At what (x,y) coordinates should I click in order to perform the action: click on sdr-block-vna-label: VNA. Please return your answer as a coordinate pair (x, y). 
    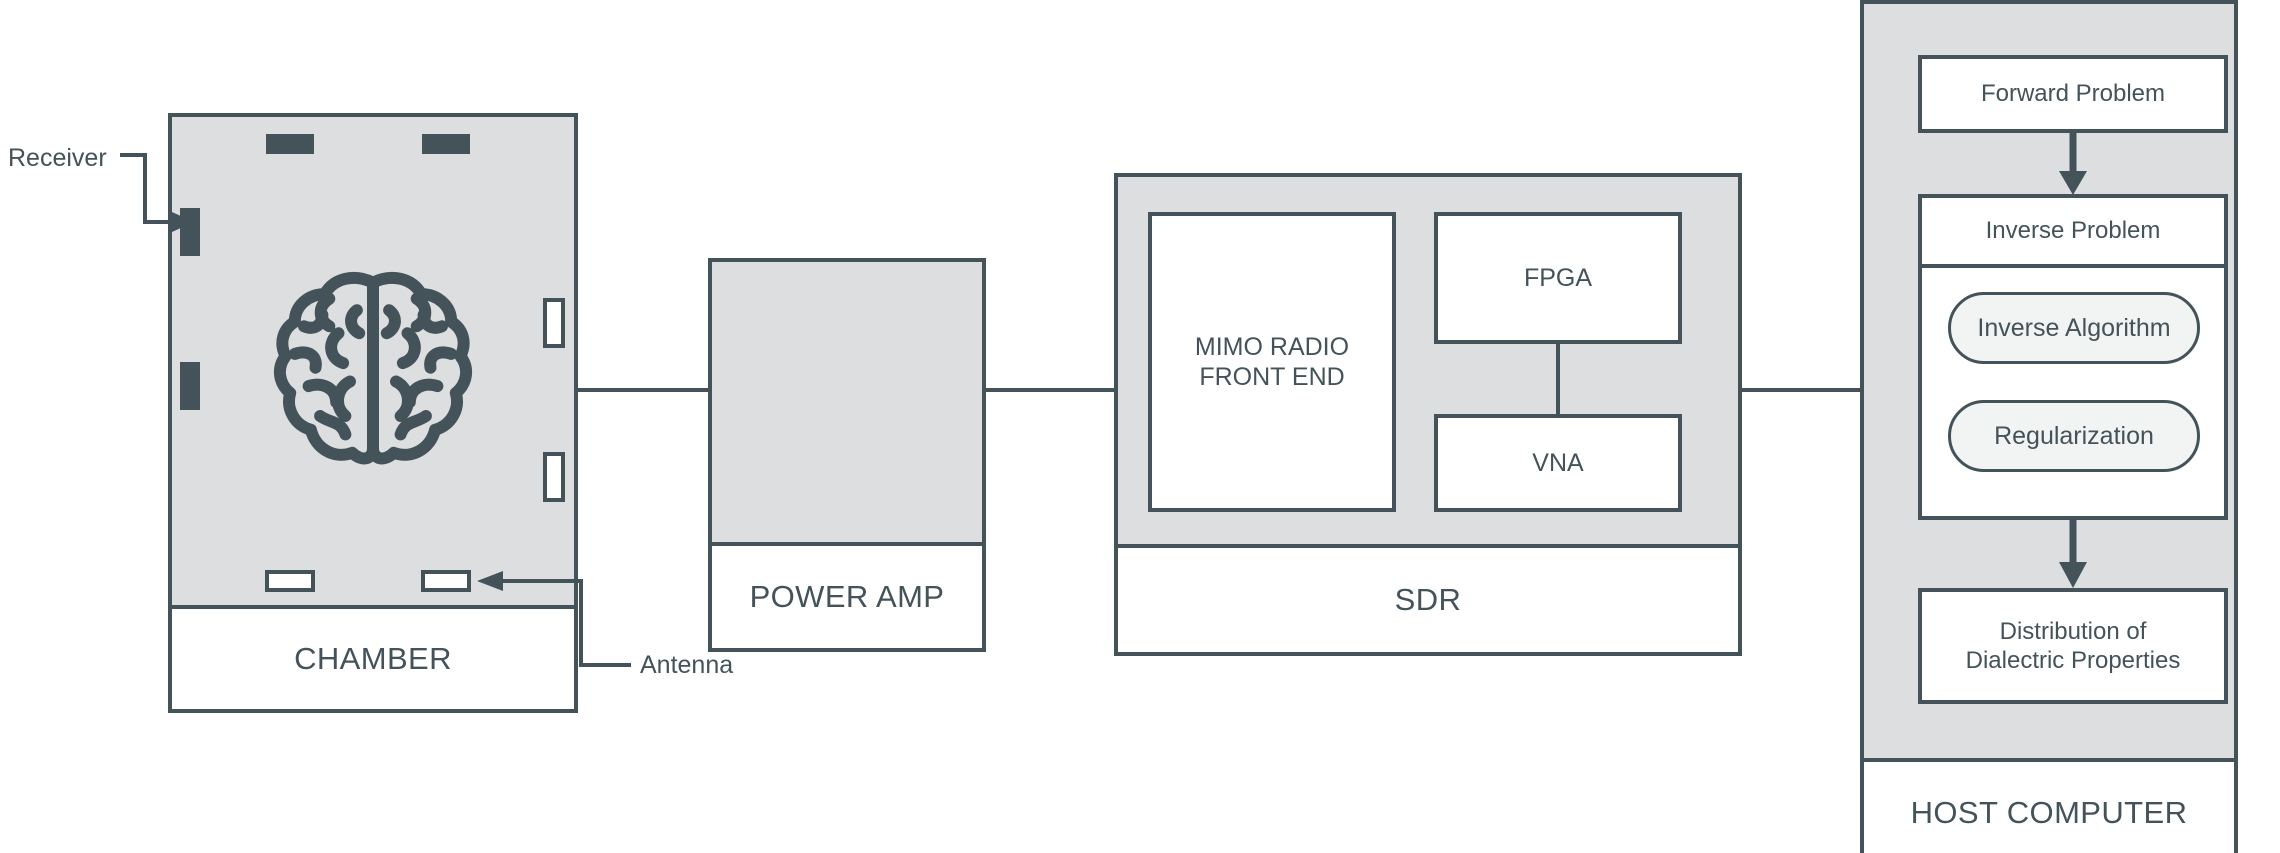
    Looking at the image, I should click on (1558, 462).